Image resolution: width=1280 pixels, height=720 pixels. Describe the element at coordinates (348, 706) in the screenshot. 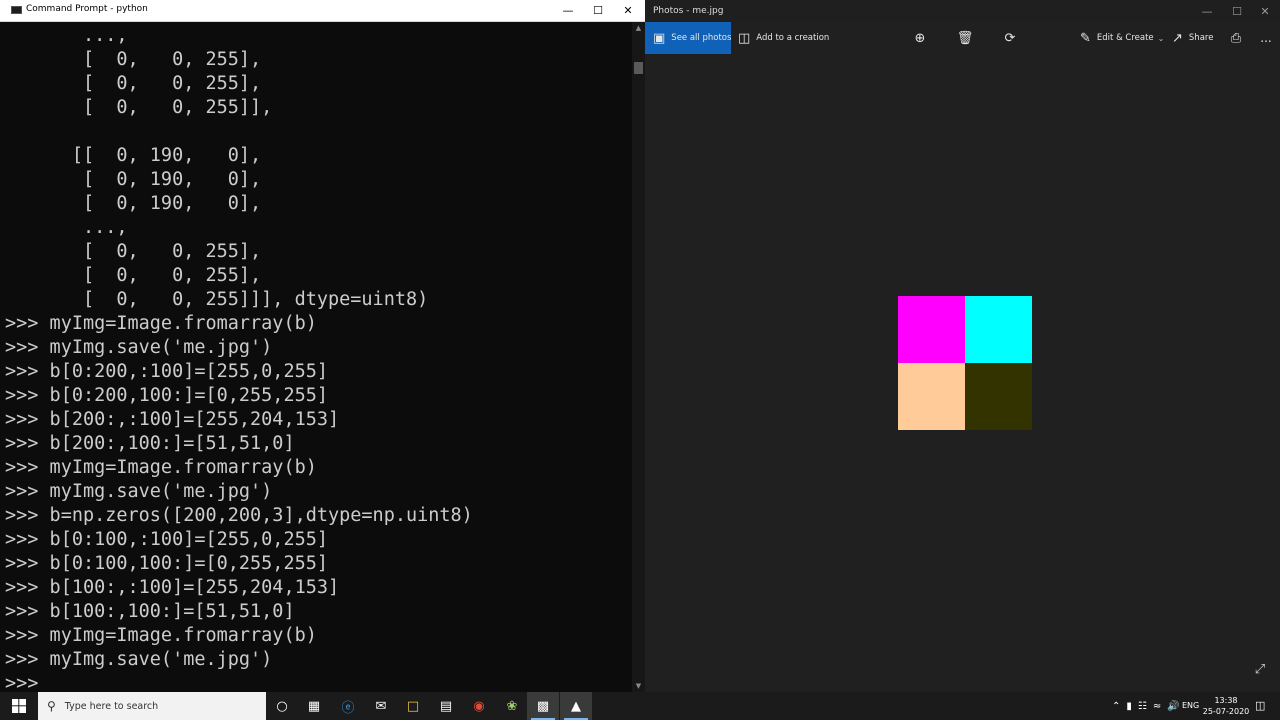

I see `edge-browser-icon: ⓔ` at that location.